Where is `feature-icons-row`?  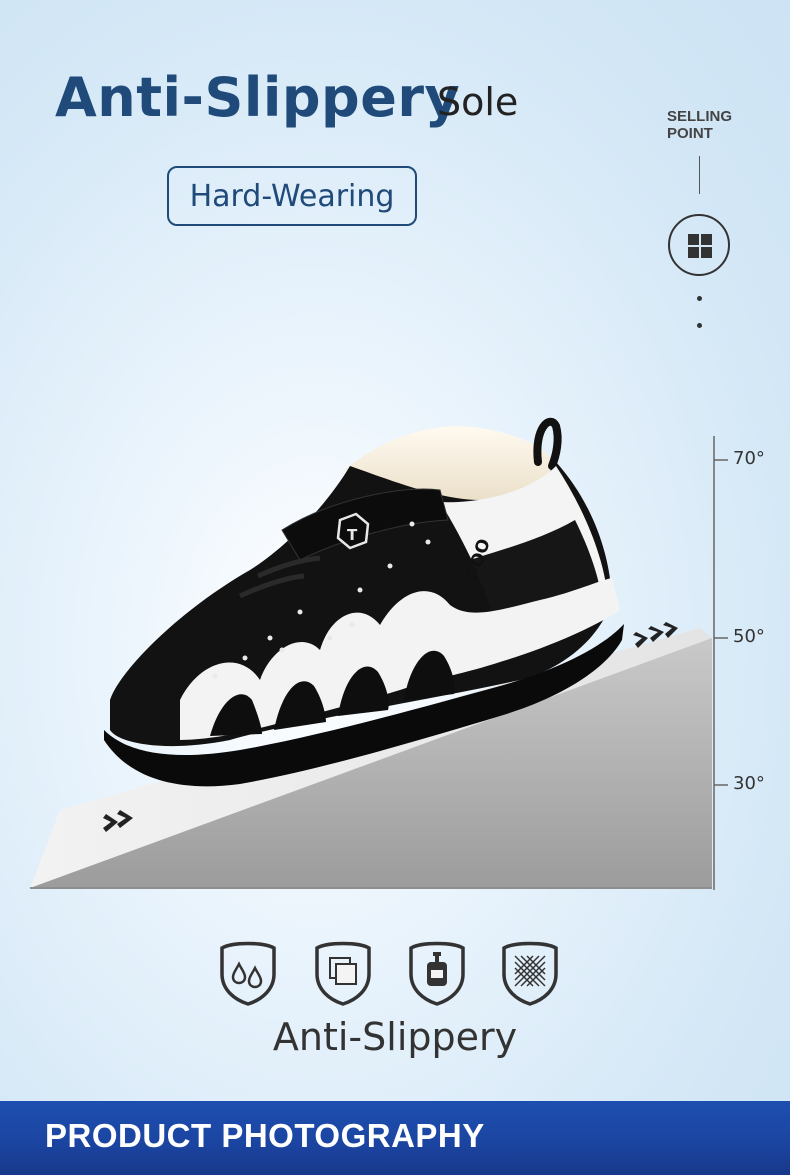 feature-icons-row is located at coordinates (395, 974).